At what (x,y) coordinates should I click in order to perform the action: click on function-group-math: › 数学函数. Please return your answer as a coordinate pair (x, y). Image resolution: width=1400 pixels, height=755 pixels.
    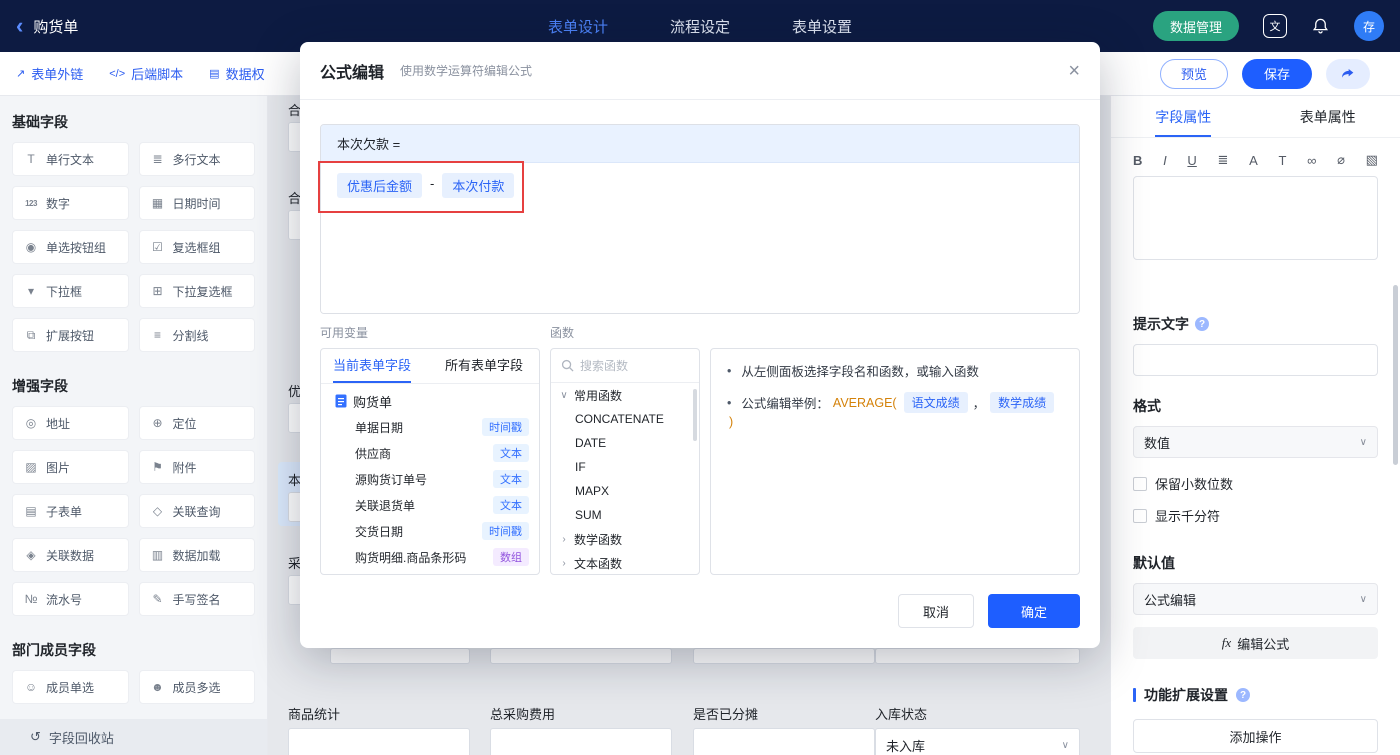
    Looking at the image, I should click on (625, 539).